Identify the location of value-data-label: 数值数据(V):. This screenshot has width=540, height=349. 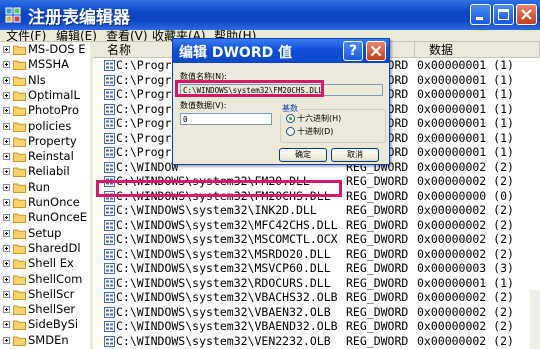
(203, 105).